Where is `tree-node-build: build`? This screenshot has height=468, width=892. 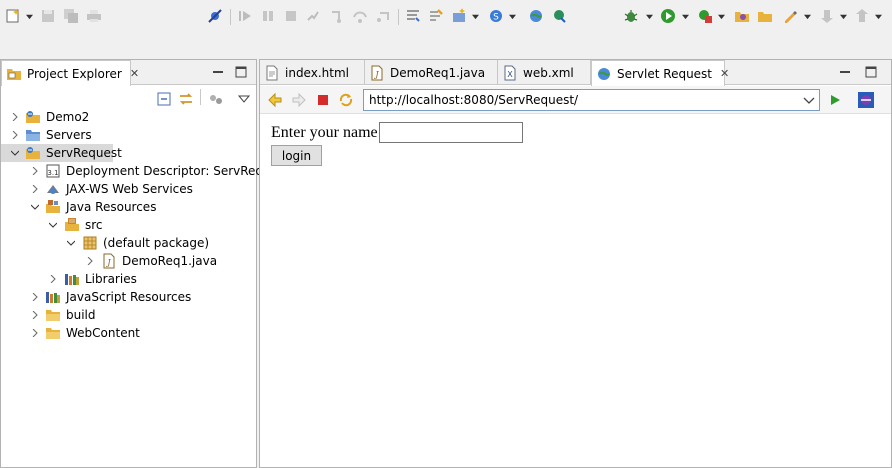 tree-node-build: build is located at coordinates (128, 315).